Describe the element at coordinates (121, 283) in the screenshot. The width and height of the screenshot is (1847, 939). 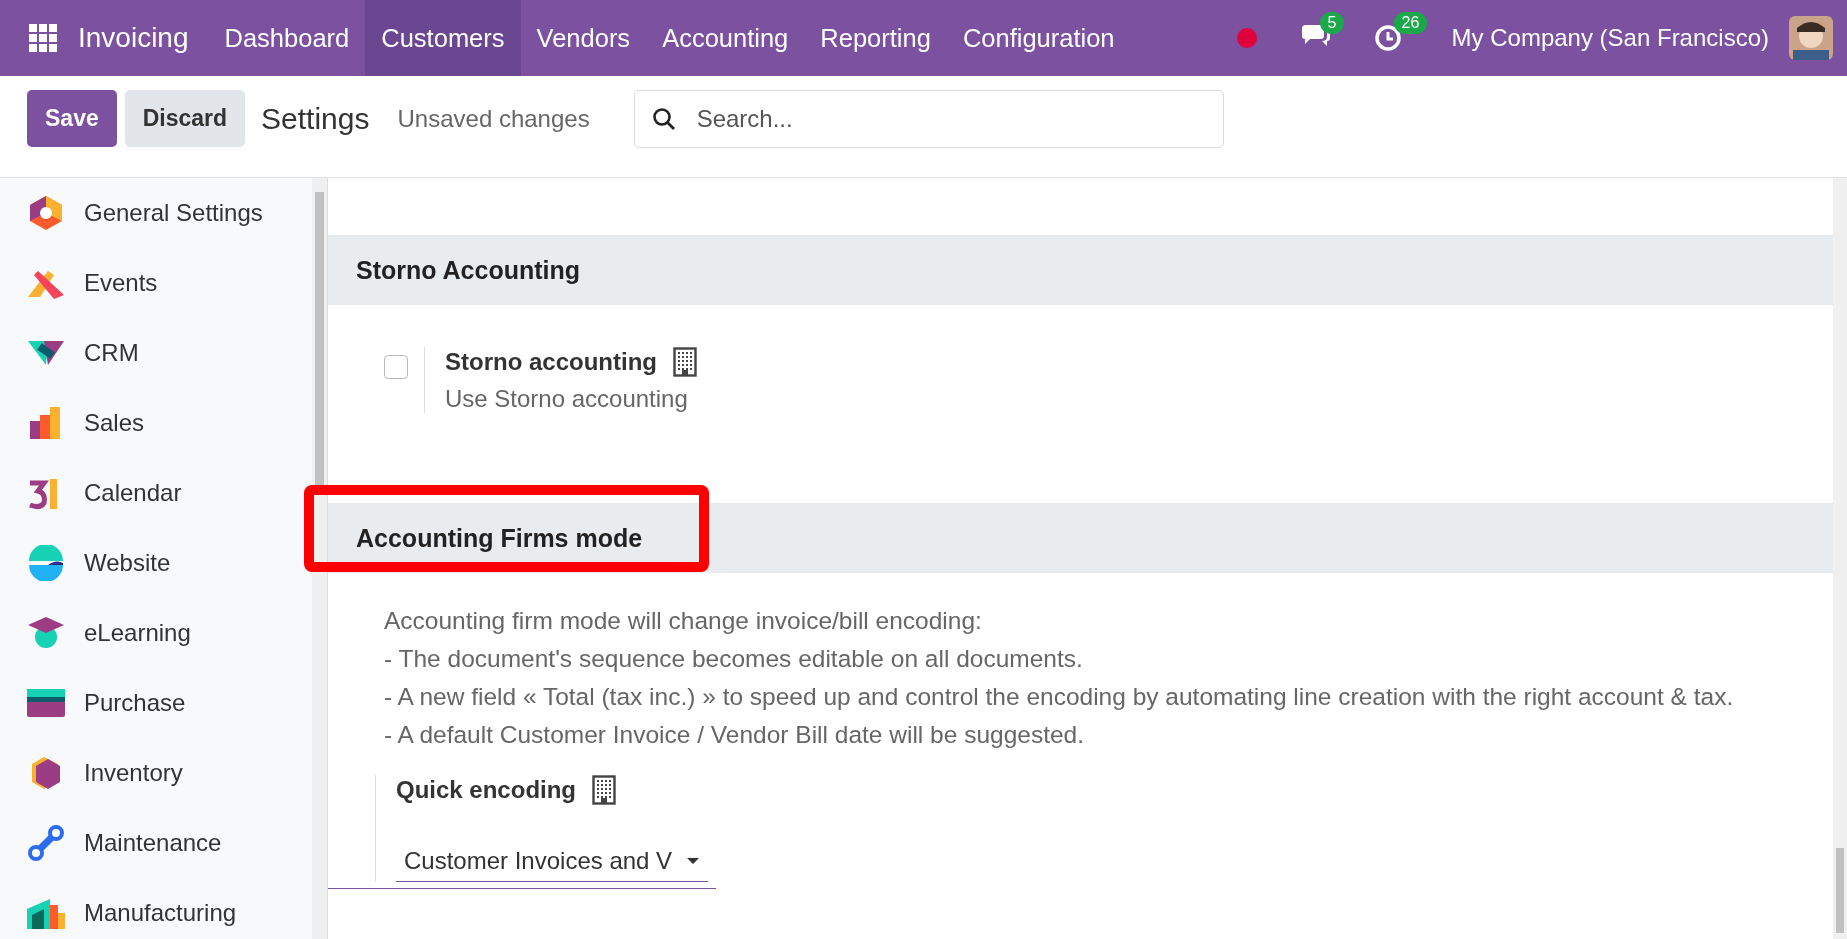
I see `sidebar-item: Events` at that location.